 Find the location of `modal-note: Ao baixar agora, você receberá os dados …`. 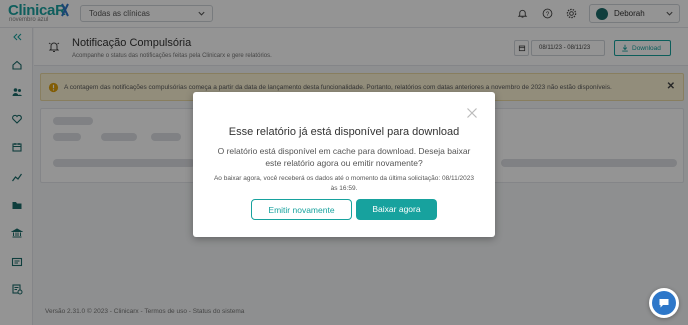

modal-note: Ao baixar agora, você receberá os dados … is located at coordinates (344, 183).